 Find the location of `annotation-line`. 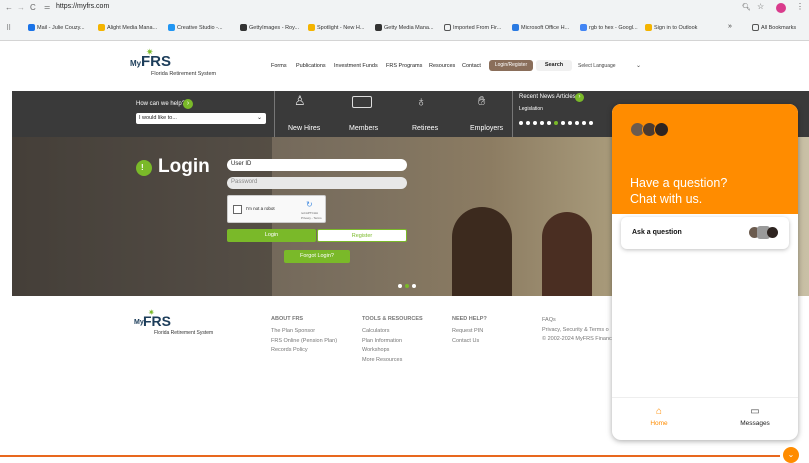

annotation-line is located at coordinates (390, 456).